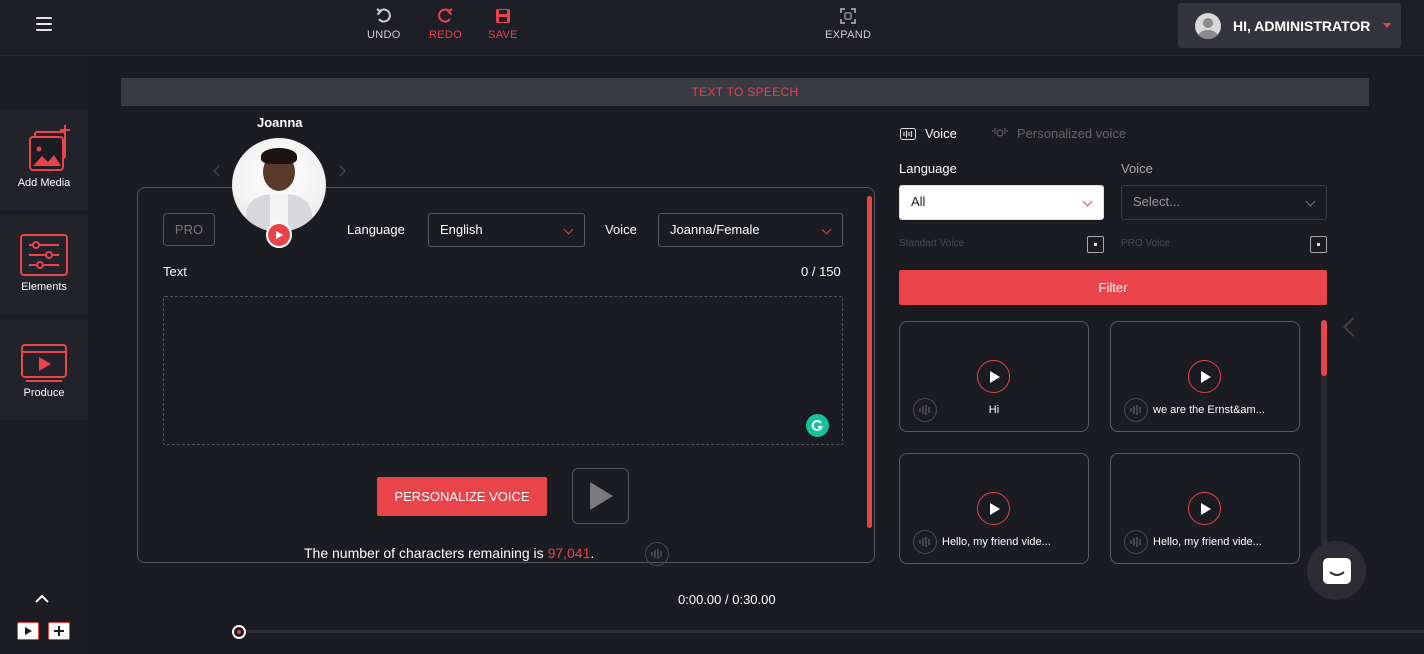 This screenshot has width=1424, height=654. What do you see at coordinates (817, 425) in the screenshot?
I see `grammarly-icon` at bounding box center [817, 425].